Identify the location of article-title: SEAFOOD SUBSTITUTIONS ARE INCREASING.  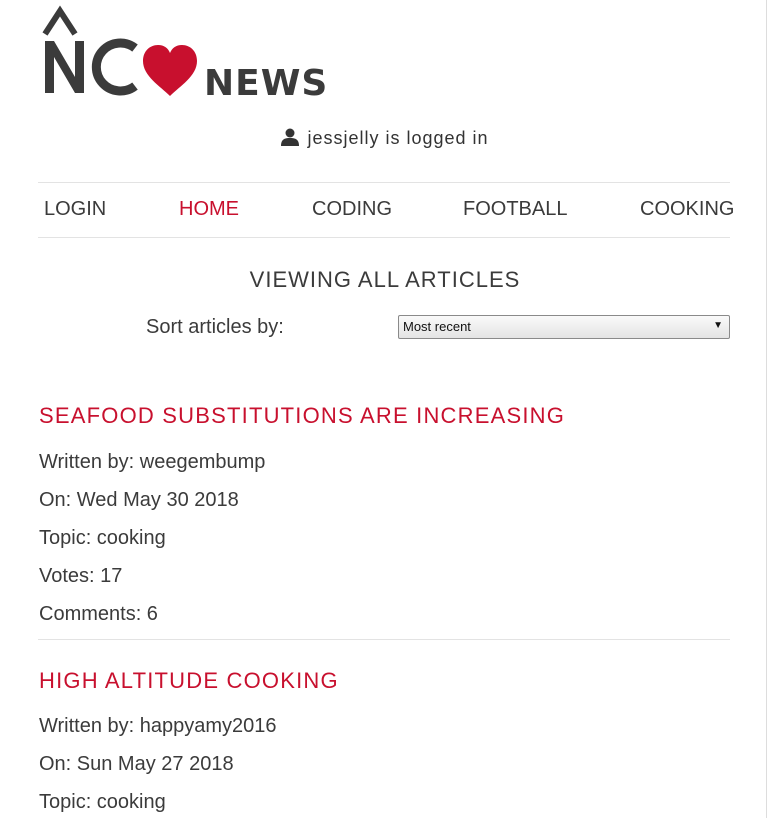
(302, 416).